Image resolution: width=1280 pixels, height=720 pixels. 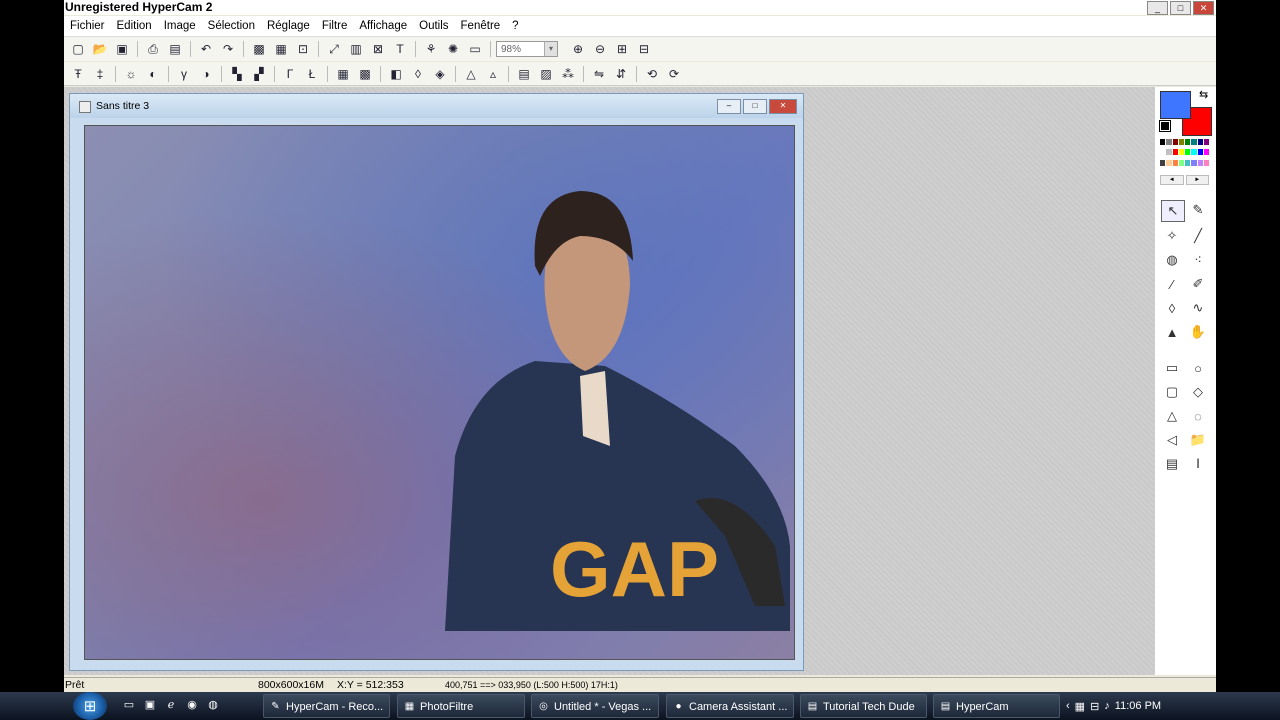 What do you see at coordinates (550, 49) in the screenshot?
I see `chevron-down-icon: ▾` at bounding box center [550, 49].